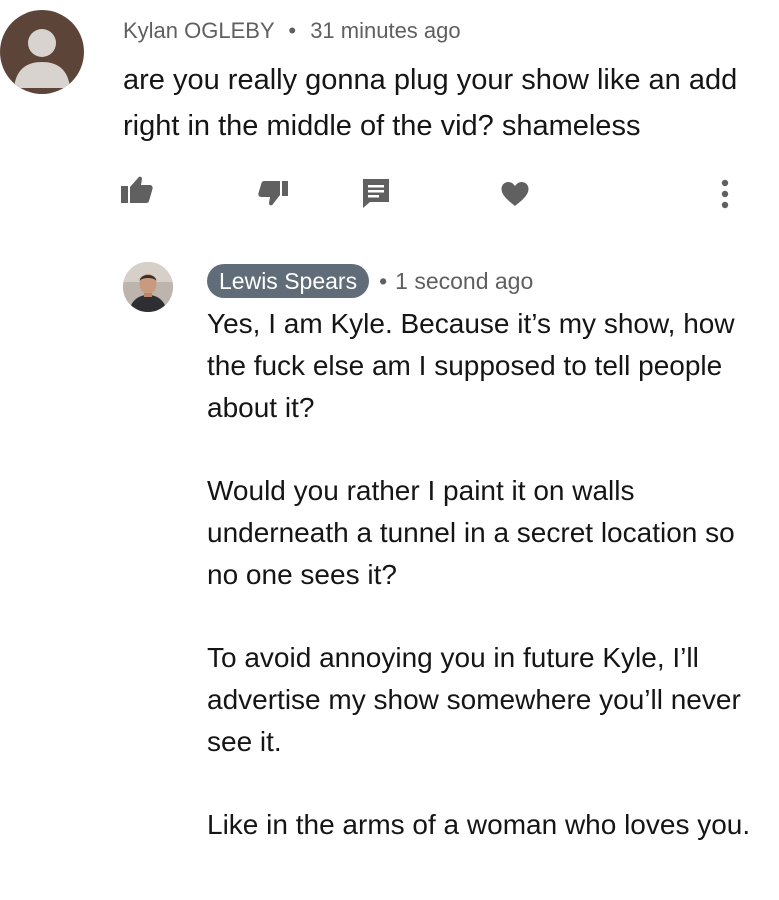 This screenshot has width=779, height=900. I want to click on user-photo-icon, so click(148, 287).